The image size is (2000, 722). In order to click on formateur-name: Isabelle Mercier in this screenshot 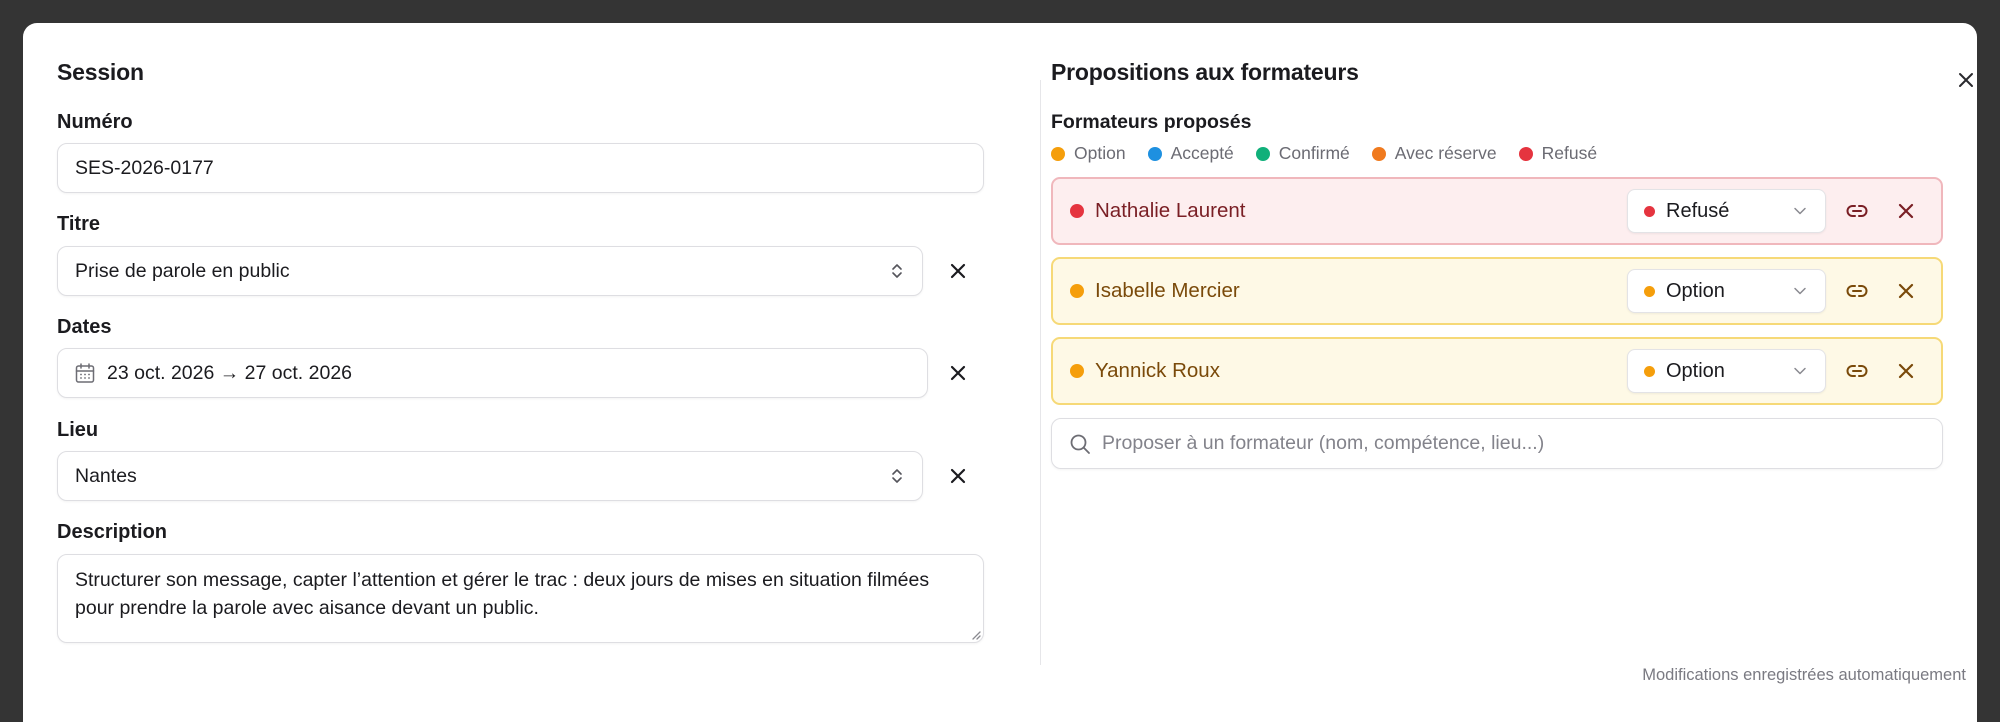, I will do `click(1167, 290)`.